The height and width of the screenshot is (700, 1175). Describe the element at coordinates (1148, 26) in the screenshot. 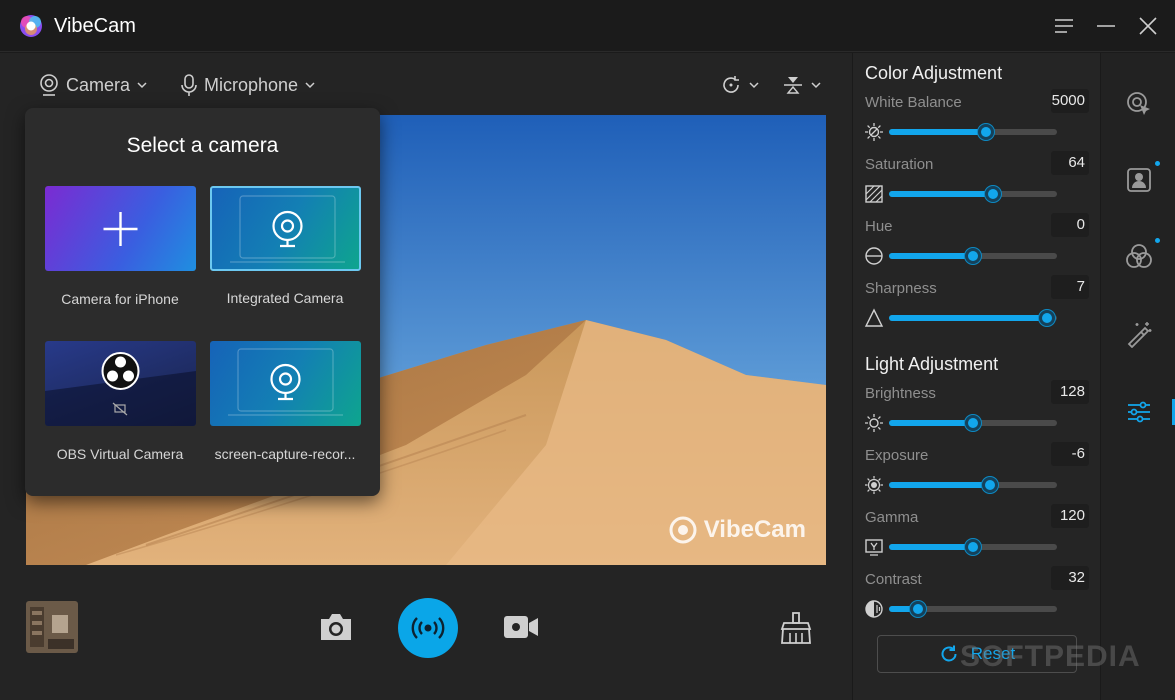

I see `close-icon` at that location.